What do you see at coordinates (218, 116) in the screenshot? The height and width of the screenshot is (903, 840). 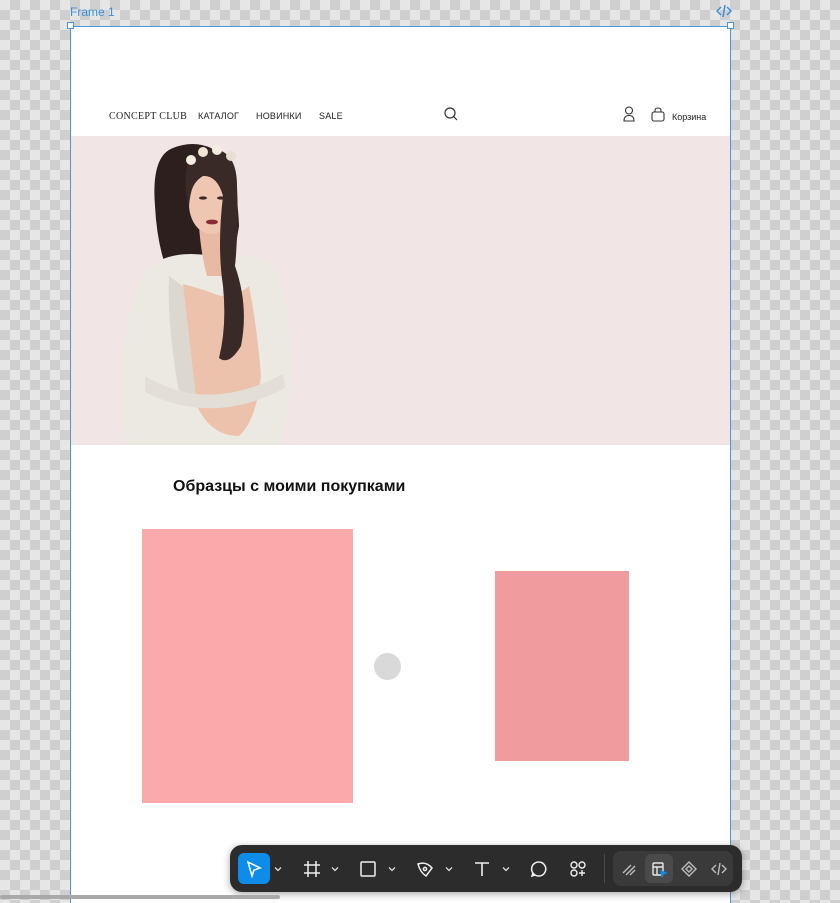 I see `nav-catalog: КАТАЛОГ` at bounding box center [218, 116].